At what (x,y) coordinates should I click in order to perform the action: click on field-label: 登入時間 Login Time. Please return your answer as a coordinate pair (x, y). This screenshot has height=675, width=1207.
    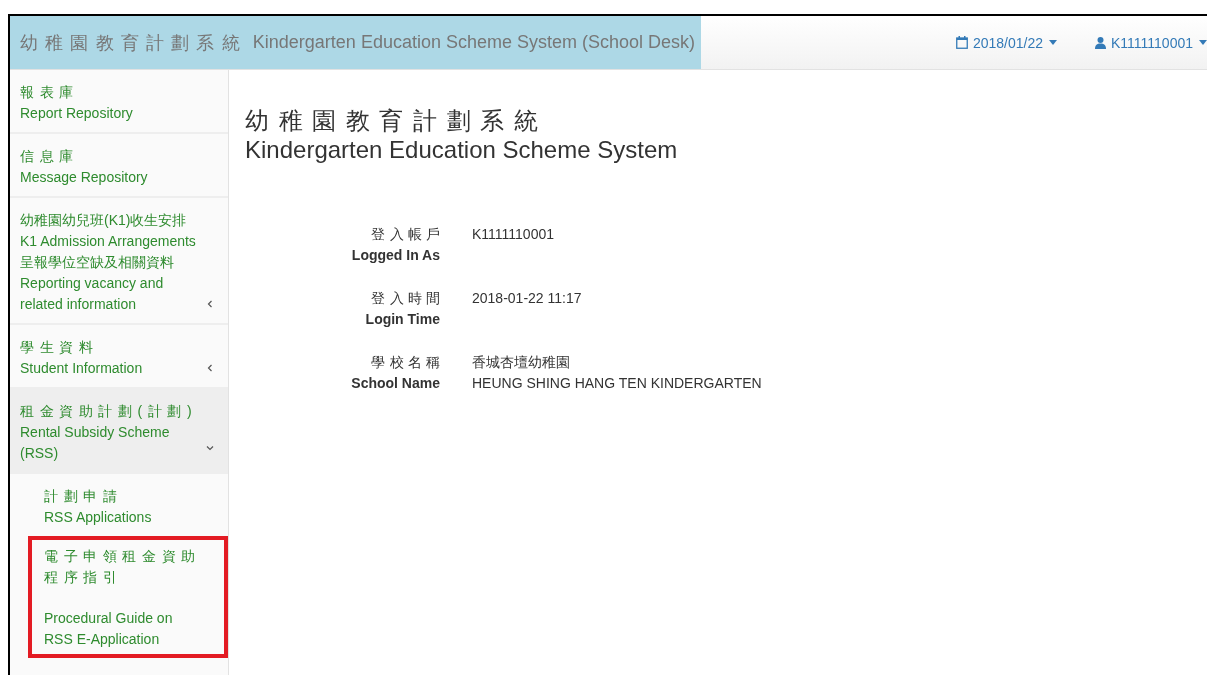
    Looking at the image, I should click on (402, 309).